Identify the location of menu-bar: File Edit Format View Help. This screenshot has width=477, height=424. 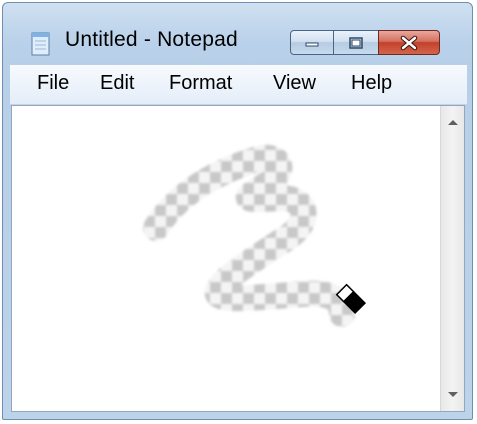
(238, 85).